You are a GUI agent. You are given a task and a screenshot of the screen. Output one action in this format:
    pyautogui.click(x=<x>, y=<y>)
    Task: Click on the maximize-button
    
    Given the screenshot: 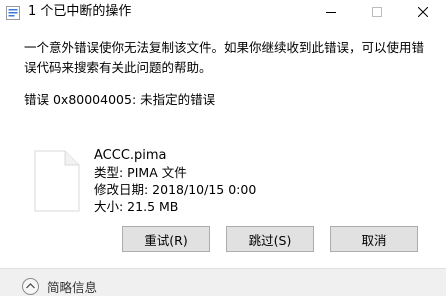 What is the action you would take?
    pyautogui.click(x=377, y=12)
    